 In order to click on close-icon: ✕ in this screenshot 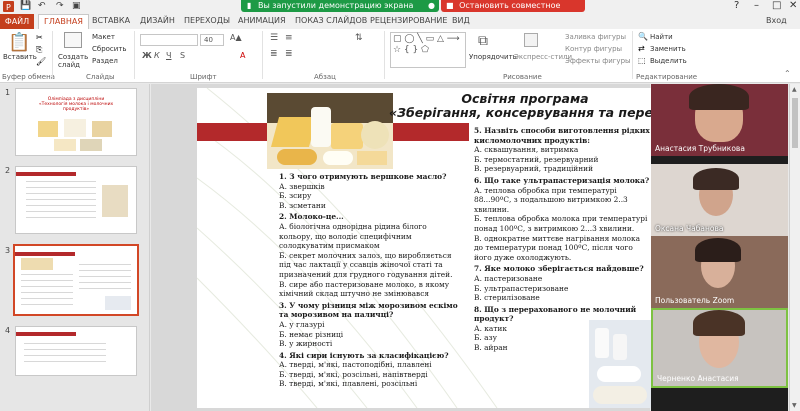, I will do `click(793, 5)`.